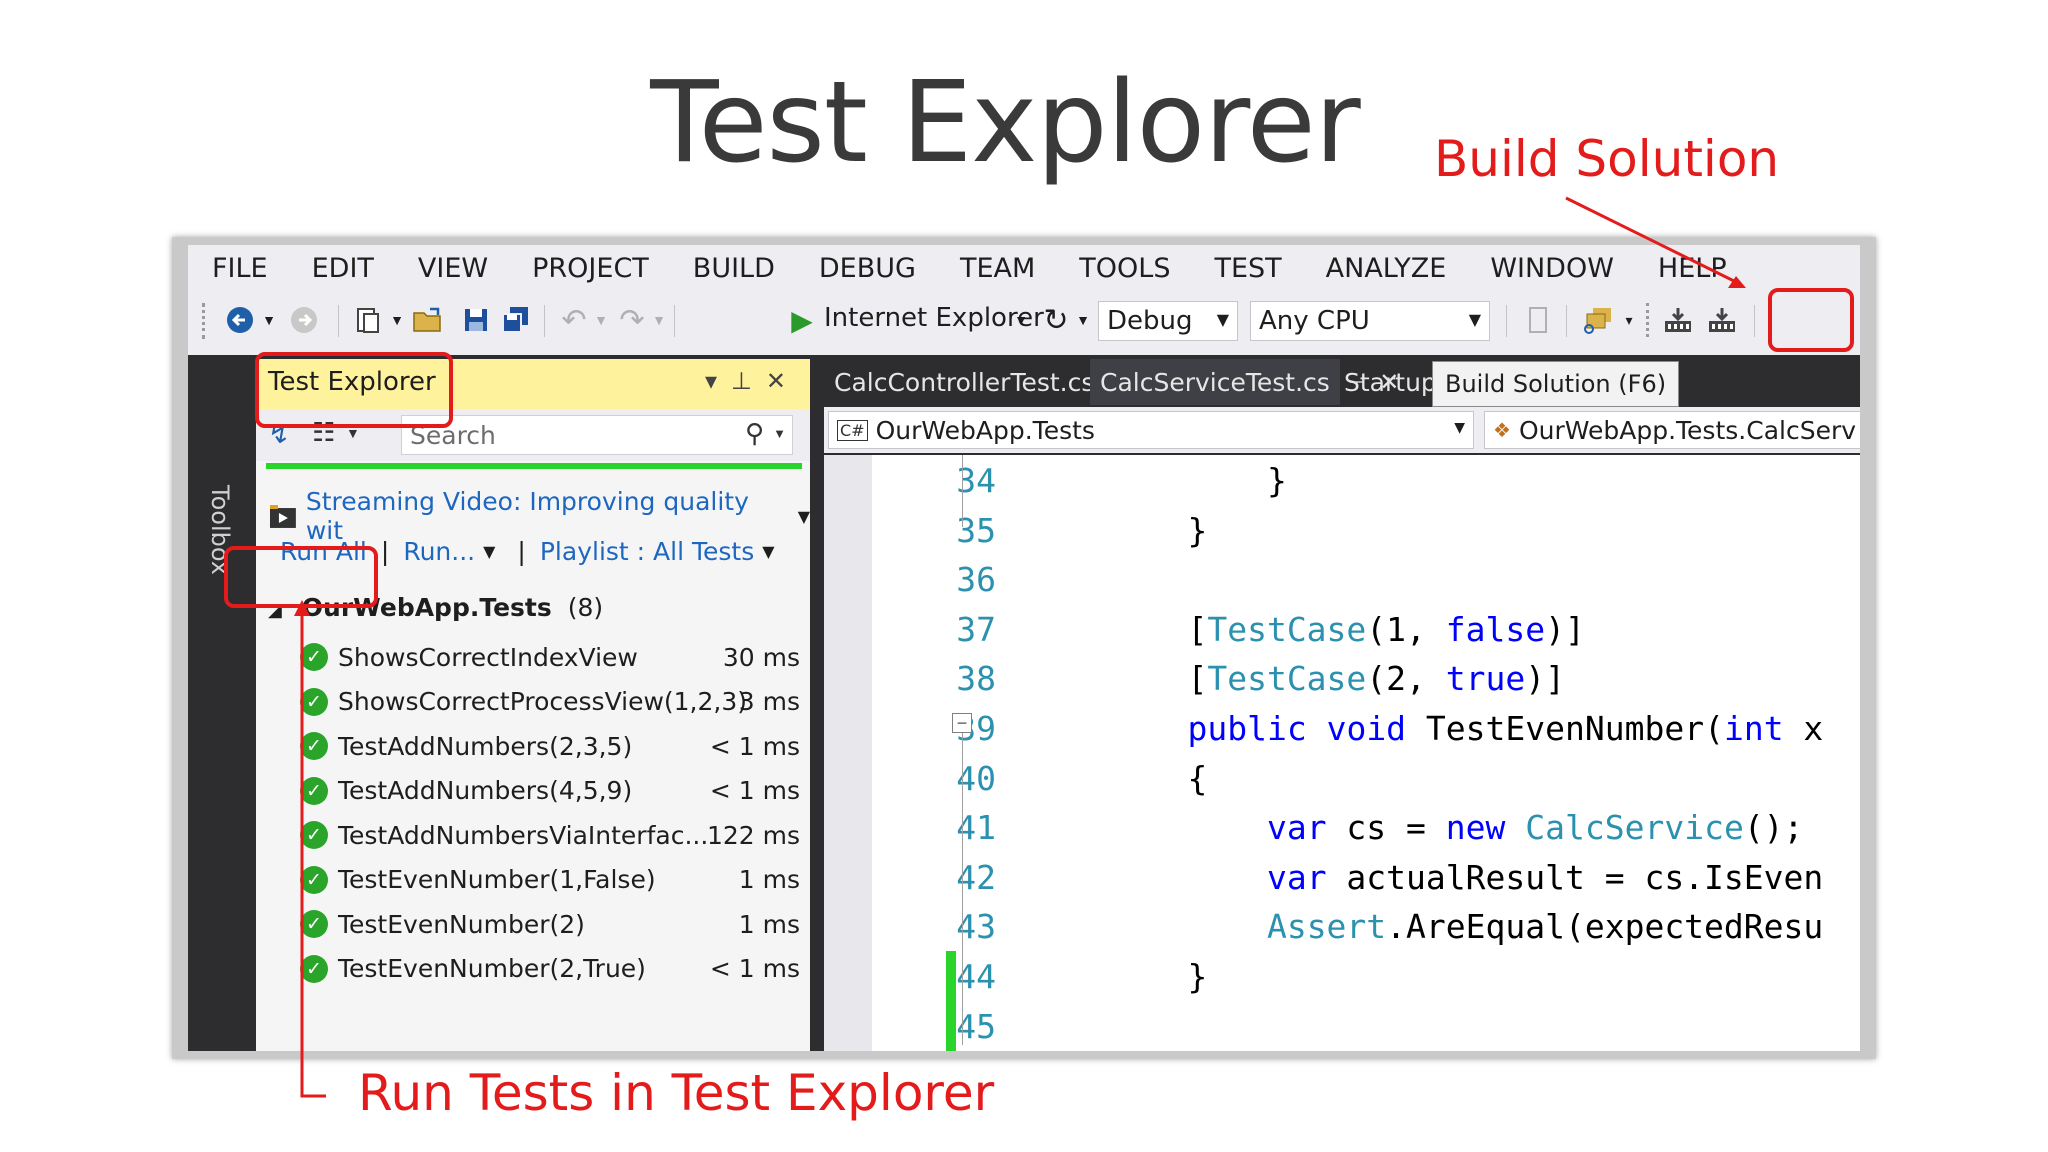  I want to click on code-line: 45, so click(1372, 1026).